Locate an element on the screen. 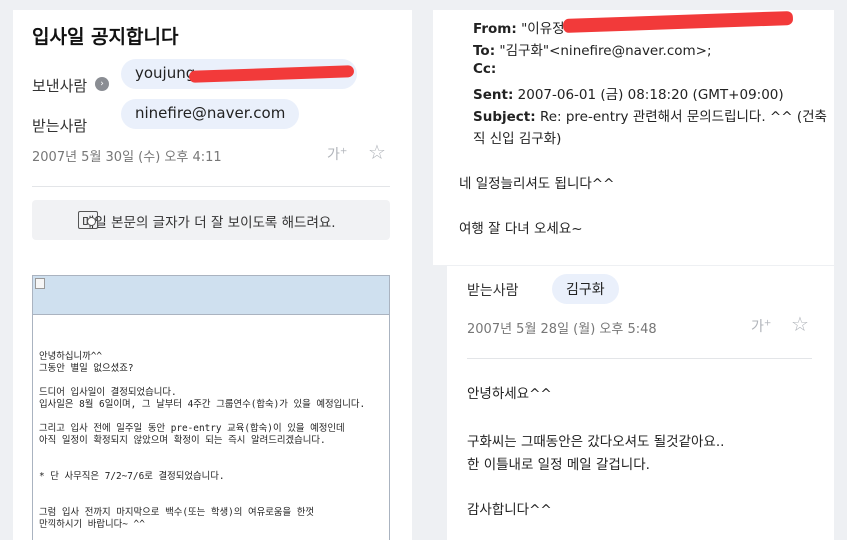  mail-date: 2007년 5월 28일 (월) 오후 5:48 is located at coordinates (562, 329).